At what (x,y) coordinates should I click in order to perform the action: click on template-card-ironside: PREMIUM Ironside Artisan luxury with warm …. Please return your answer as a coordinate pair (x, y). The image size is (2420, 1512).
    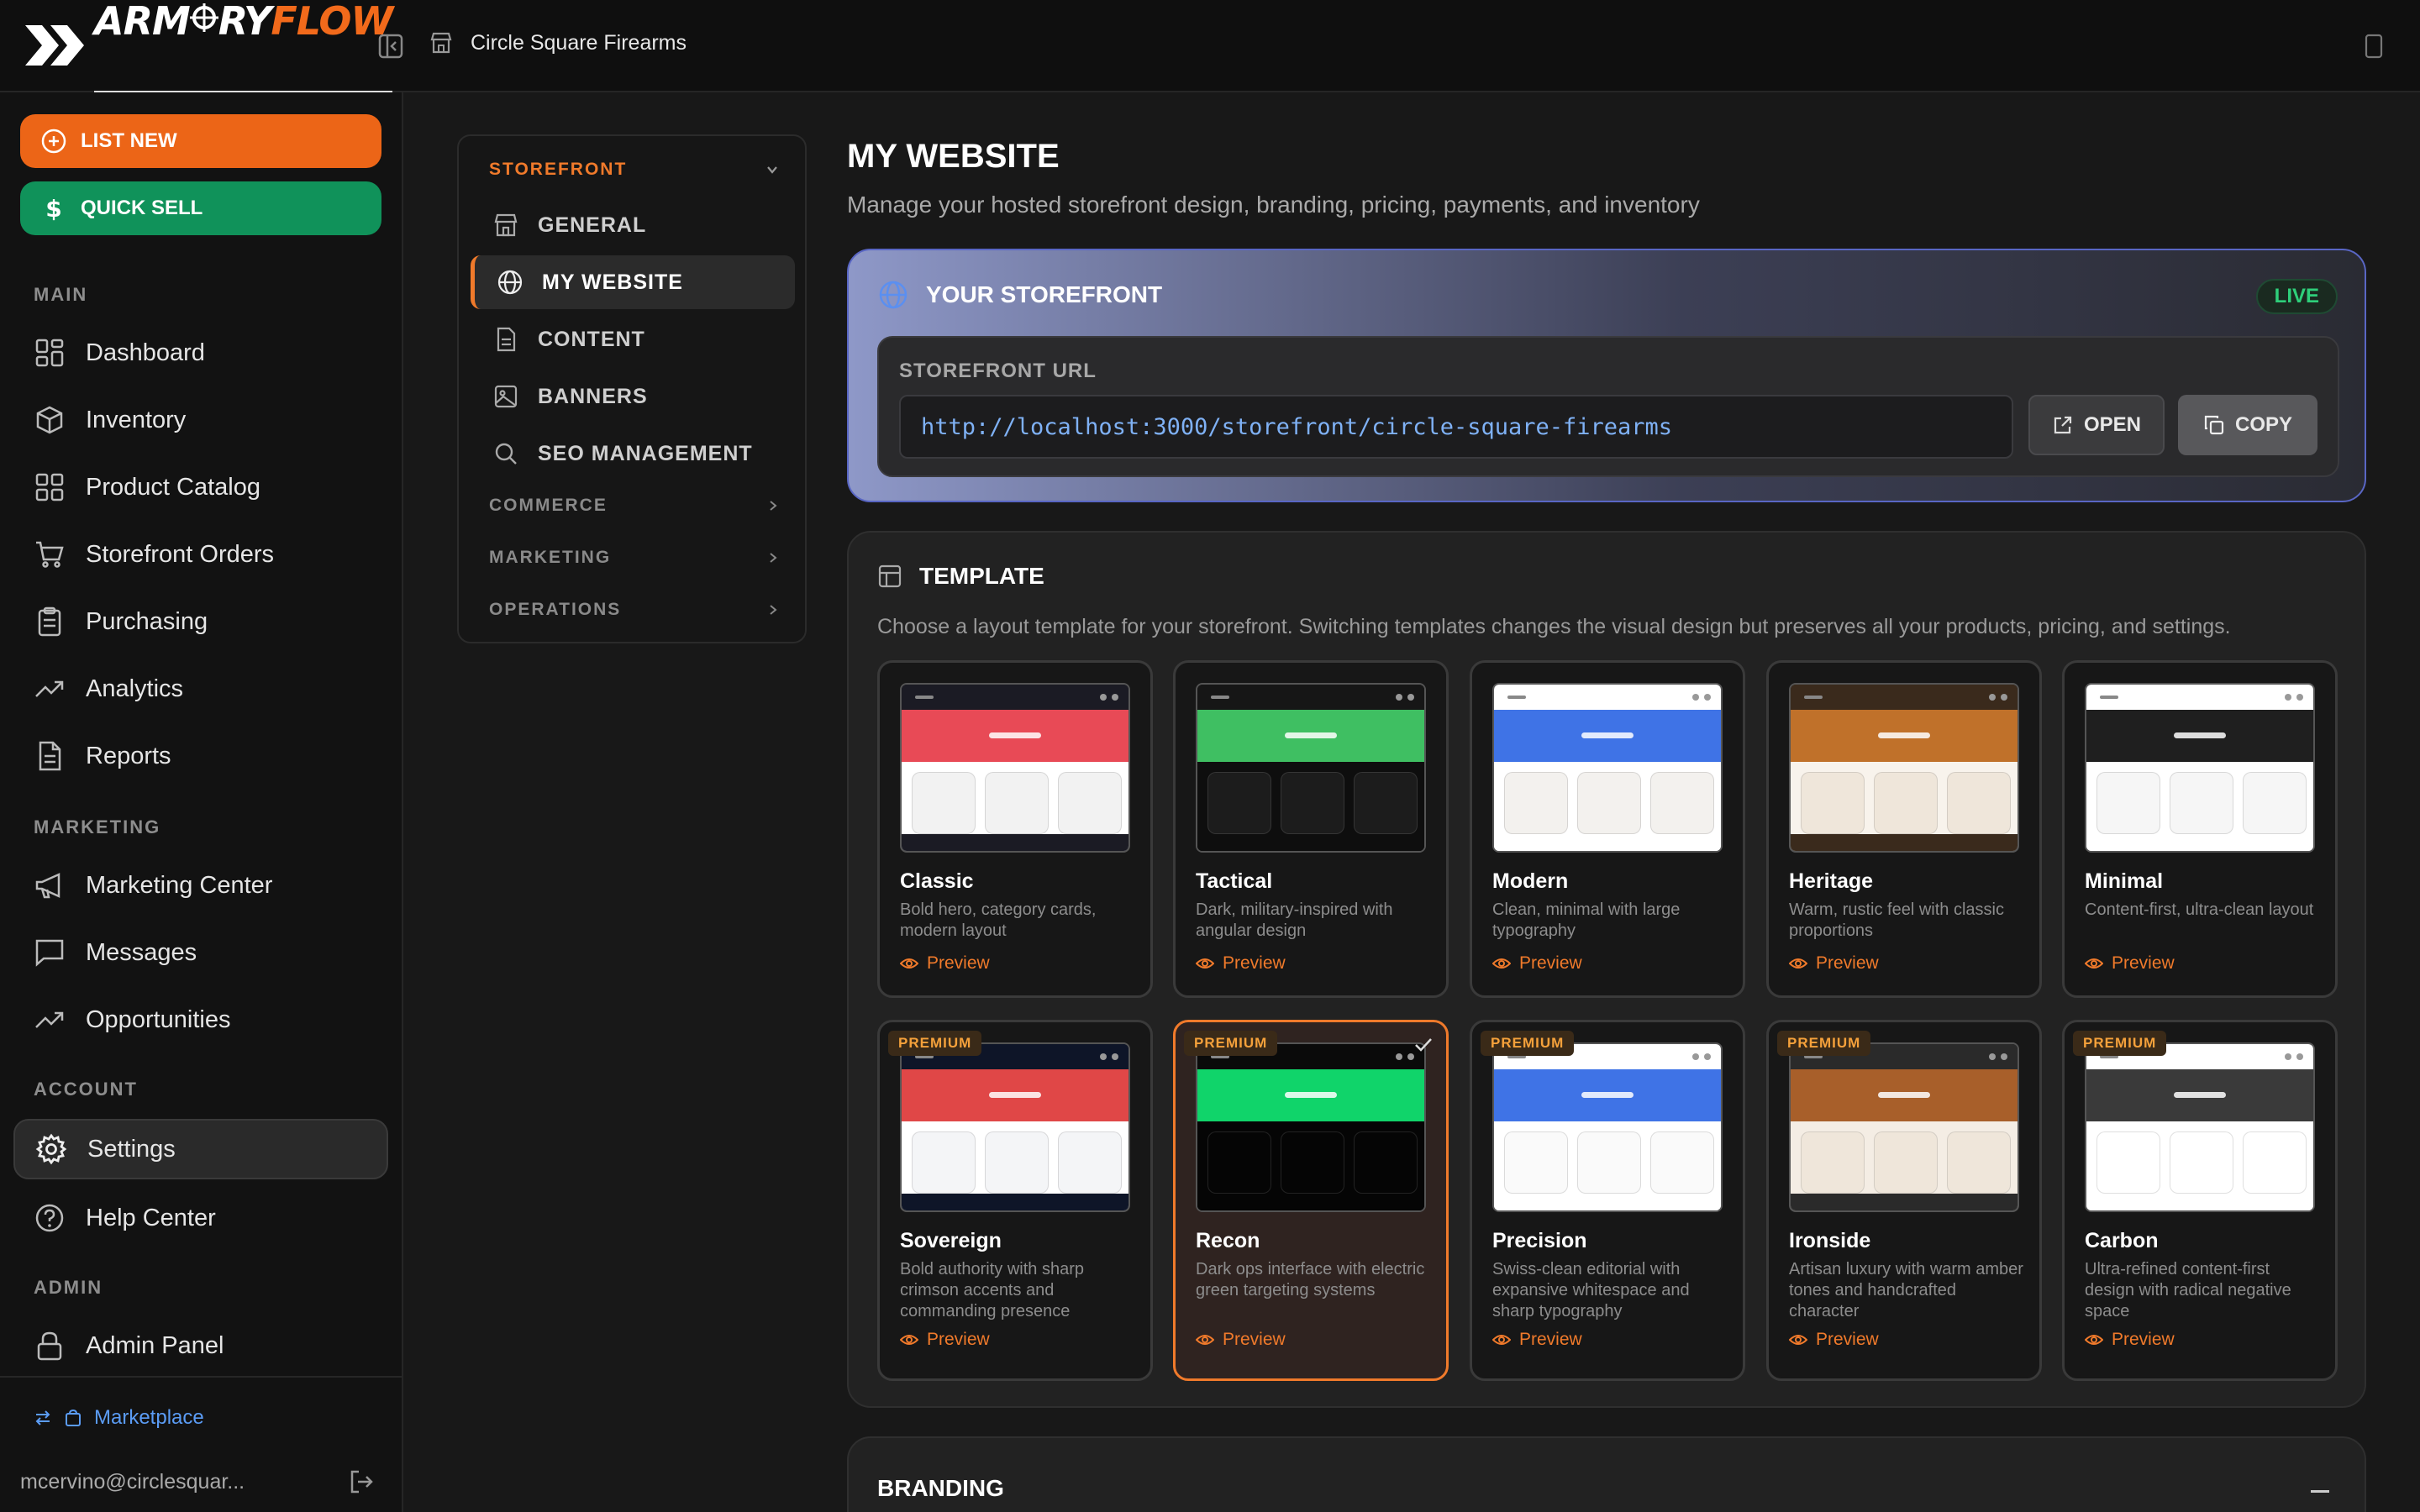
    Looking at the image, I should click on (1904, 1200).